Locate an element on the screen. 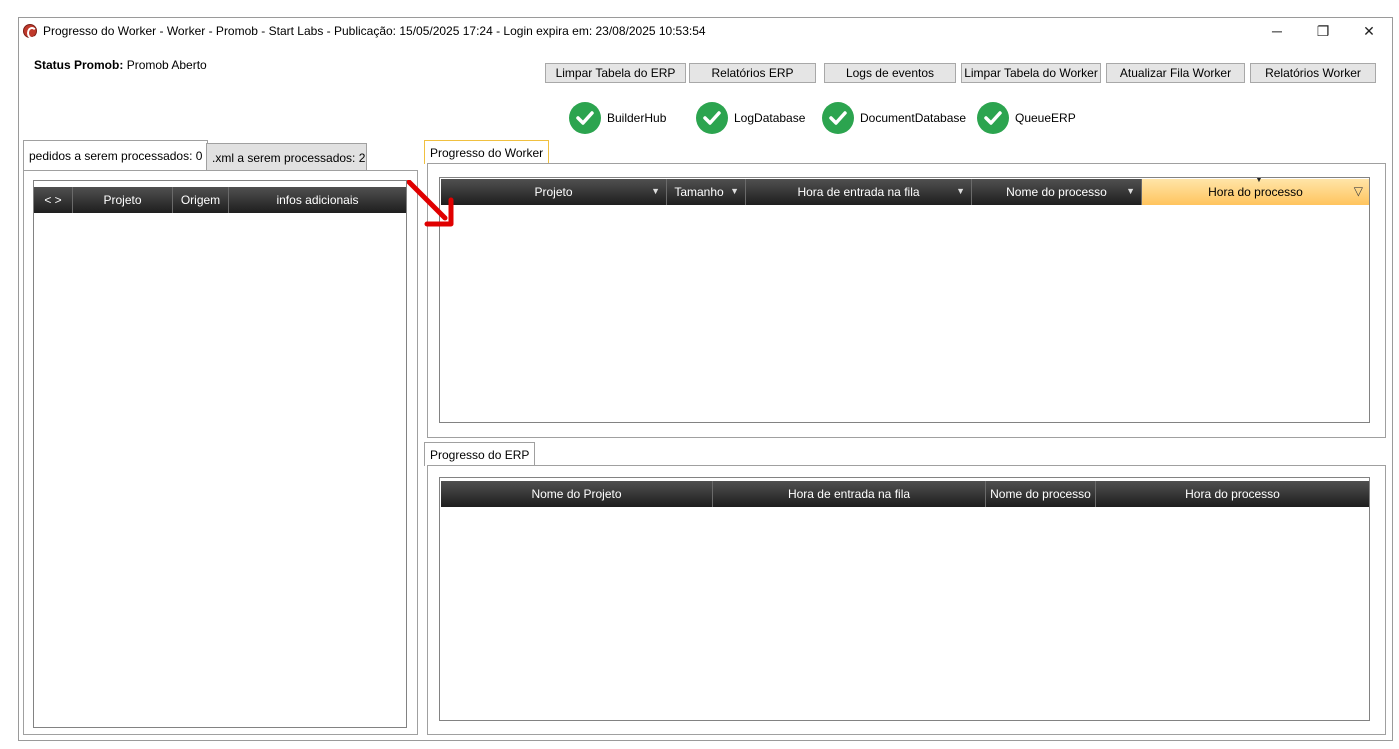  restore-button: ❐ is located at coordinates (1323, 31).